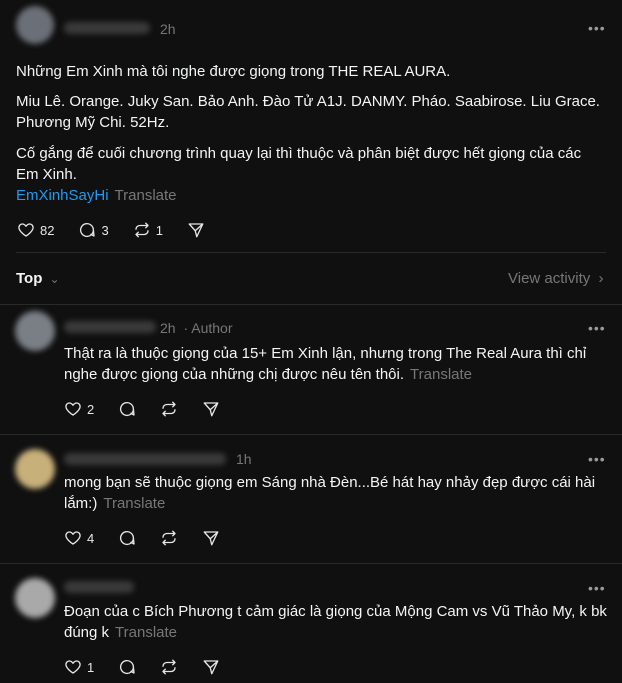  I want to click on reply-count: 3, so click(105, 230).